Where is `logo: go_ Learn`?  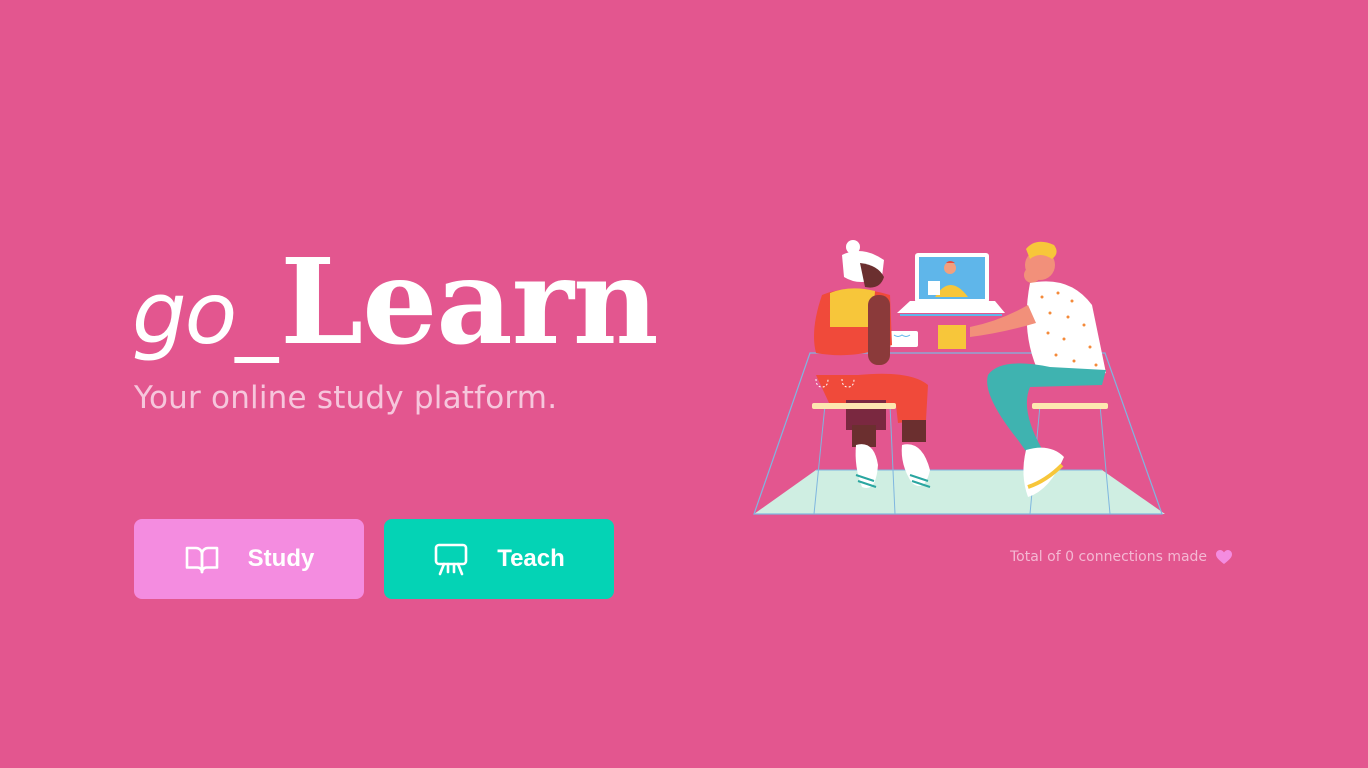 logo: go_ Learn is located at coordinates (395, 301).